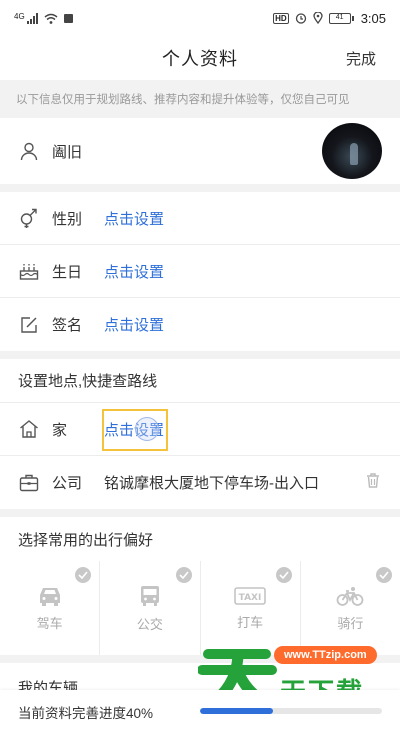 This screenshot has width=400, height=734. I want to click on mode-label: 骑行, so click(350, 623).